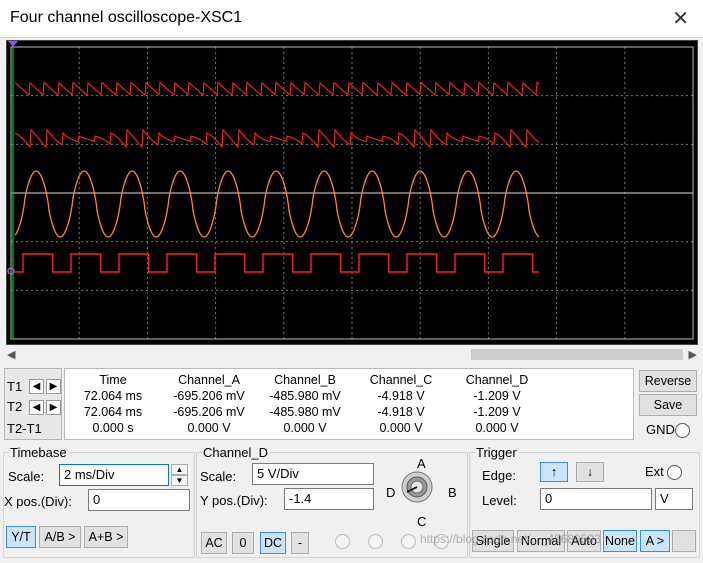 This screenshot has width=703, height=563. What do you see at coordinates (401, 380) in the screenshot?
I see `header-channel-c: Channel_C` at bounding box center [401, 380].